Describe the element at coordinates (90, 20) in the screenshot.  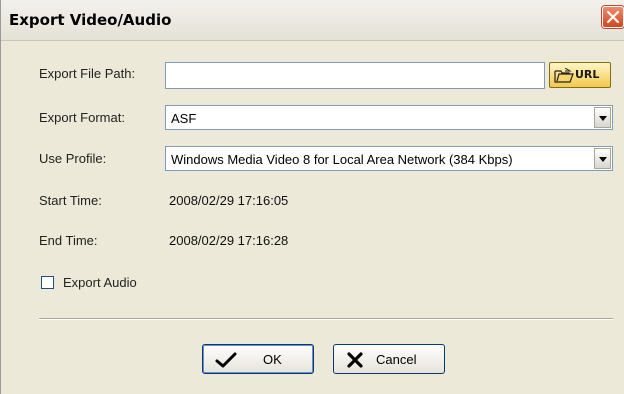
I see `window-title: Export Video/Audio` at that location.